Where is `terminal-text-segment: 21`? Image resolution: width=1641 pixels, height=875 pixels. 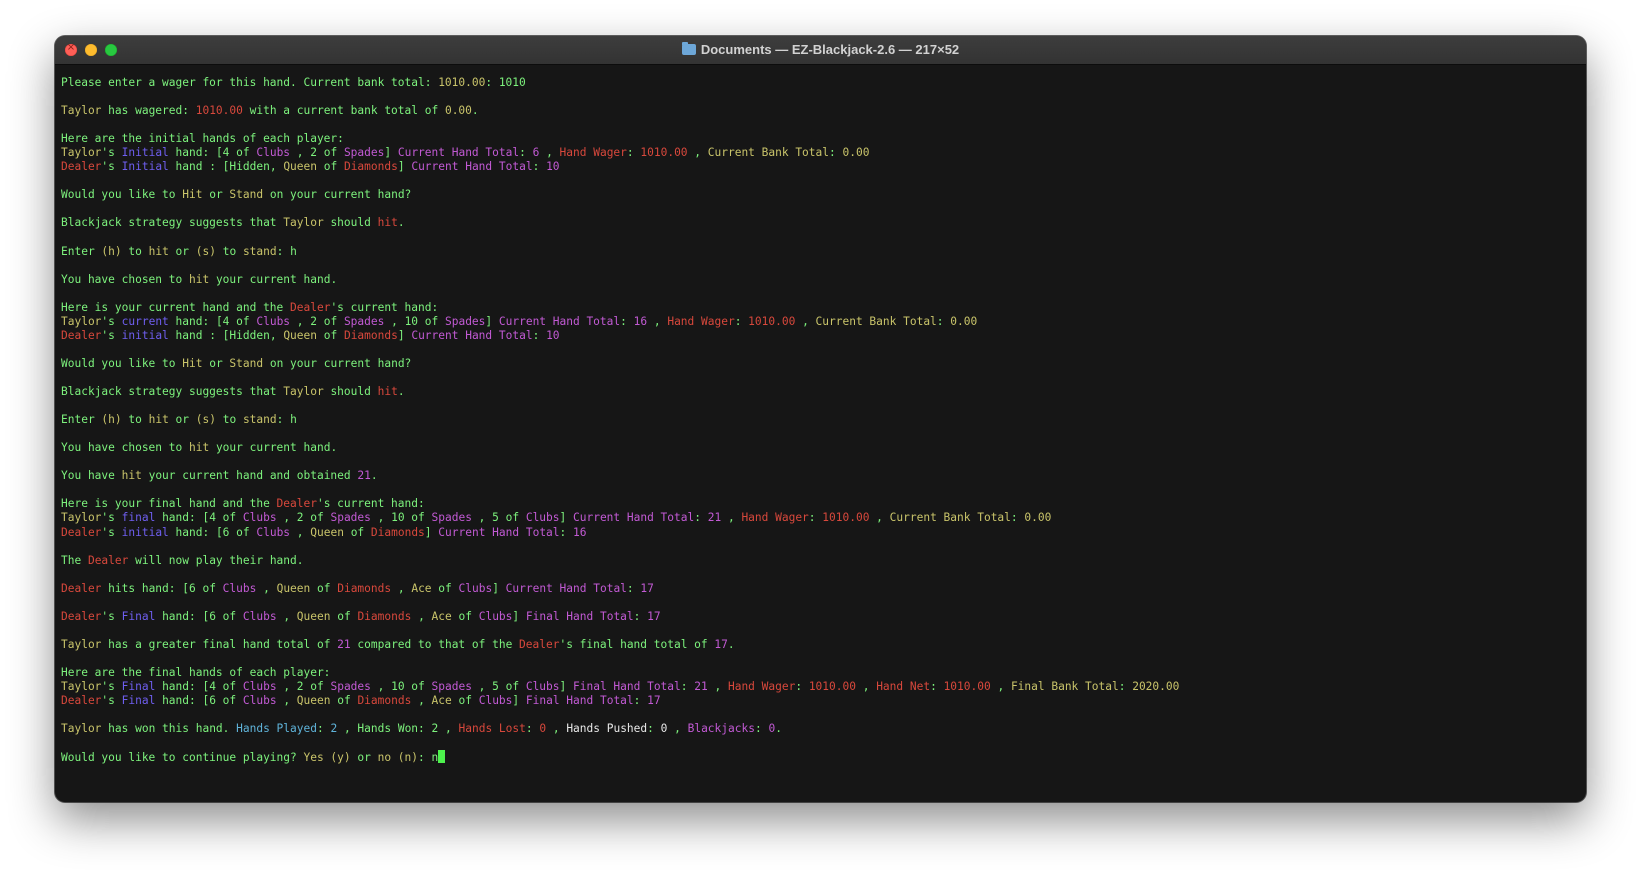
terminal-text-segment: 21 is located at coordinates (714, 518).